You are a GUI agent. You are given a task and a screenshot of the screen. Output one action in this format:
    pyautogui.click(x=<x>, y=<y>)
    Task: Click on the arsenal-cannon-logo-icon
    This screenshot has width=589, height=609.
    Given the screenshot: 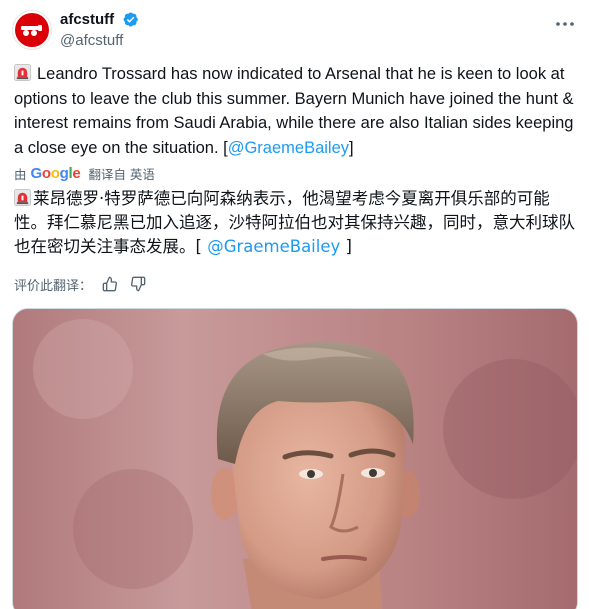 What is the action you would take?
    pyautogui.click(x=32, y=30)
    